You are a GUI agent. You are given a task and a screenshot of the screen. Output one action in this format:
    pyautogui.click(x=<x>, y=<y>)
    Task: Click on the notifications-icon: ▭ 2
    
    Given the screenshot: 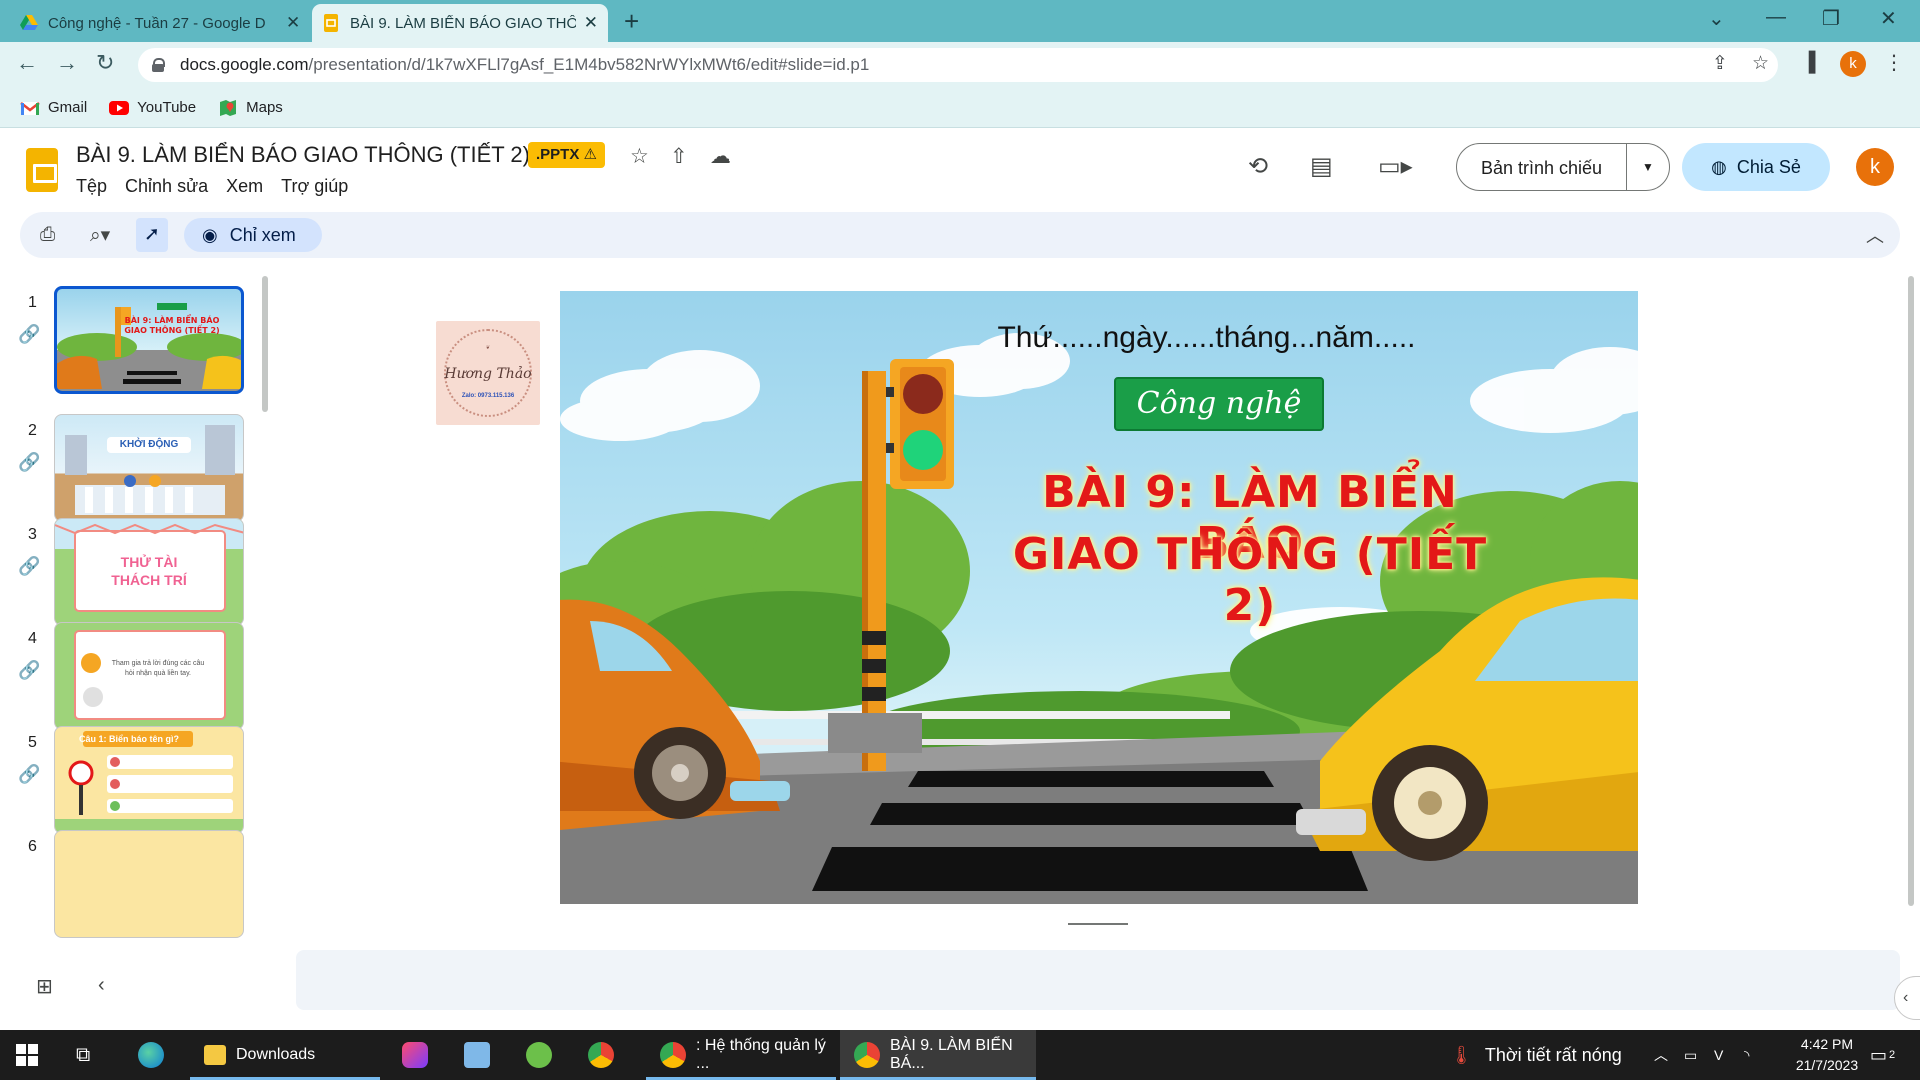 What is the action you would take?
    pyautogui.click(x=1882, y=1055)
    